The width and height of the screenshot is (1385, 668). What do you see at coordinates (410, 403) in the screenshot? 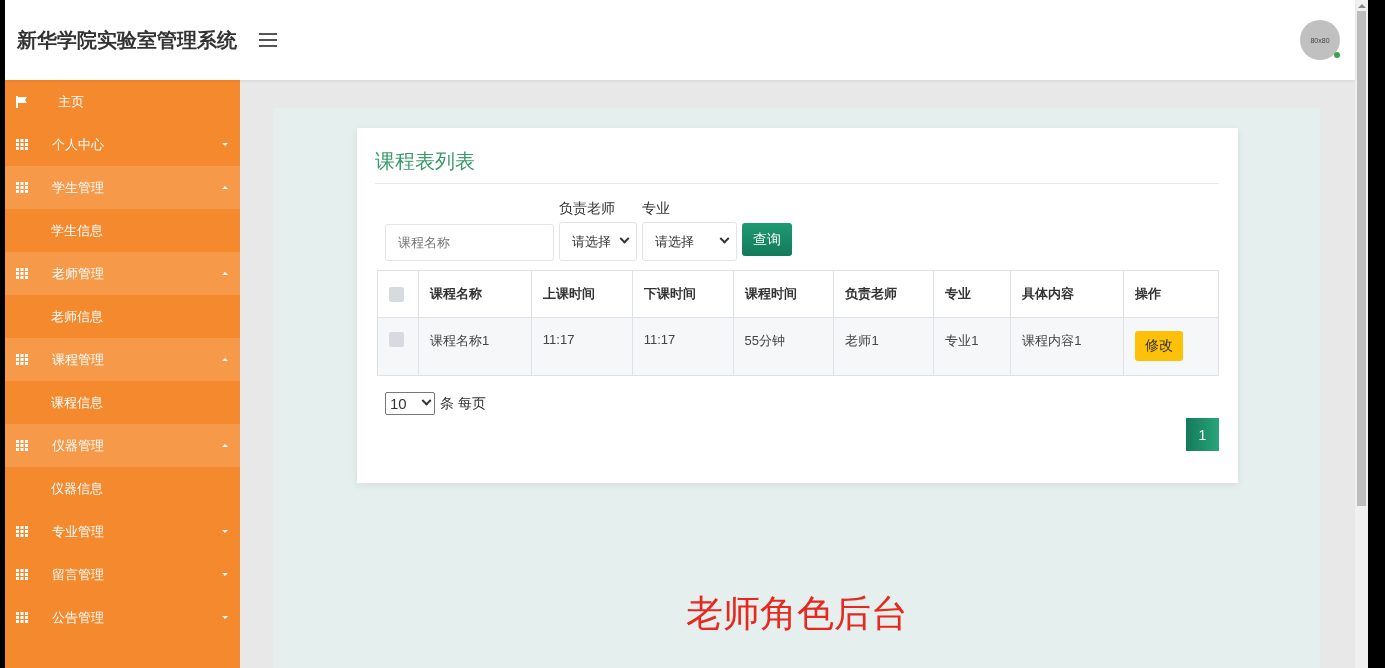
I see `page-size-select: 10` at bounding box center [410, 403].